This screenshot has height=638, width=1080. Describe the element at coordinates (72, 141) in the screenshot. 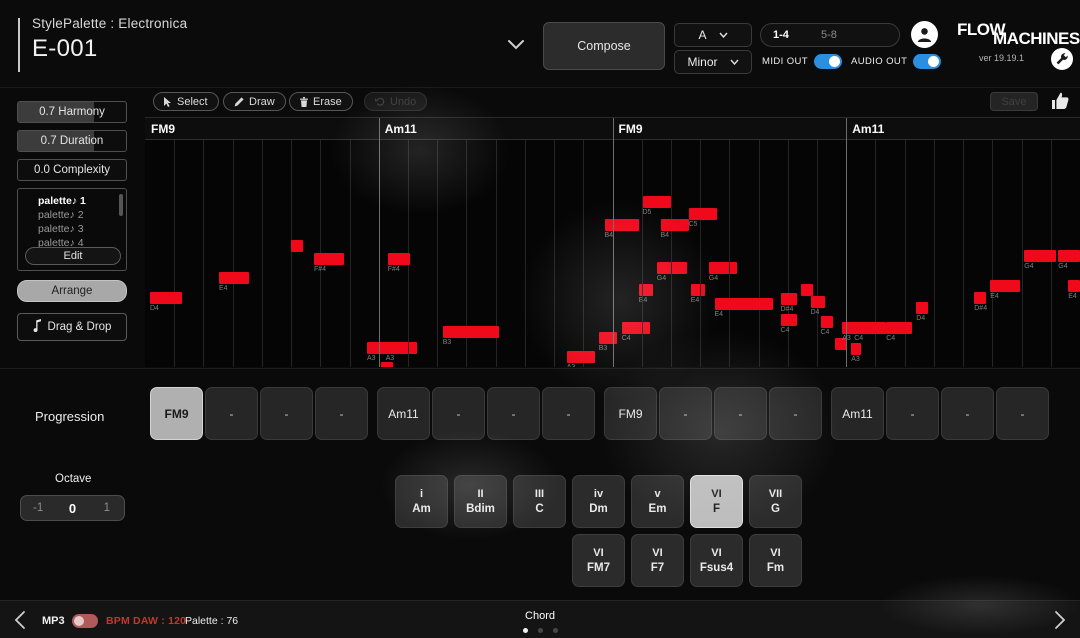

I see `duration-slider: 0.7 Duration` at that location.